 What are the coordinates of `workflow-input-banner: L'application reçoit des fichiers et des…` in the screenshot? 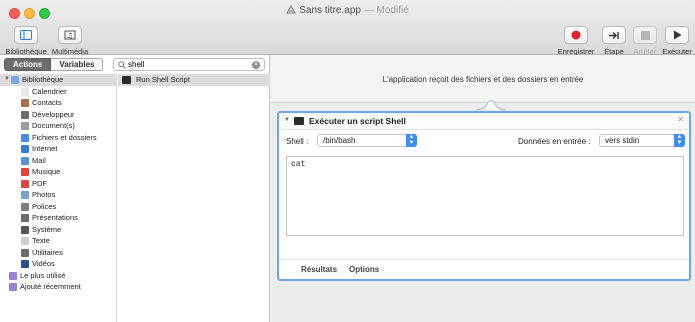 It's located at (483, 79).